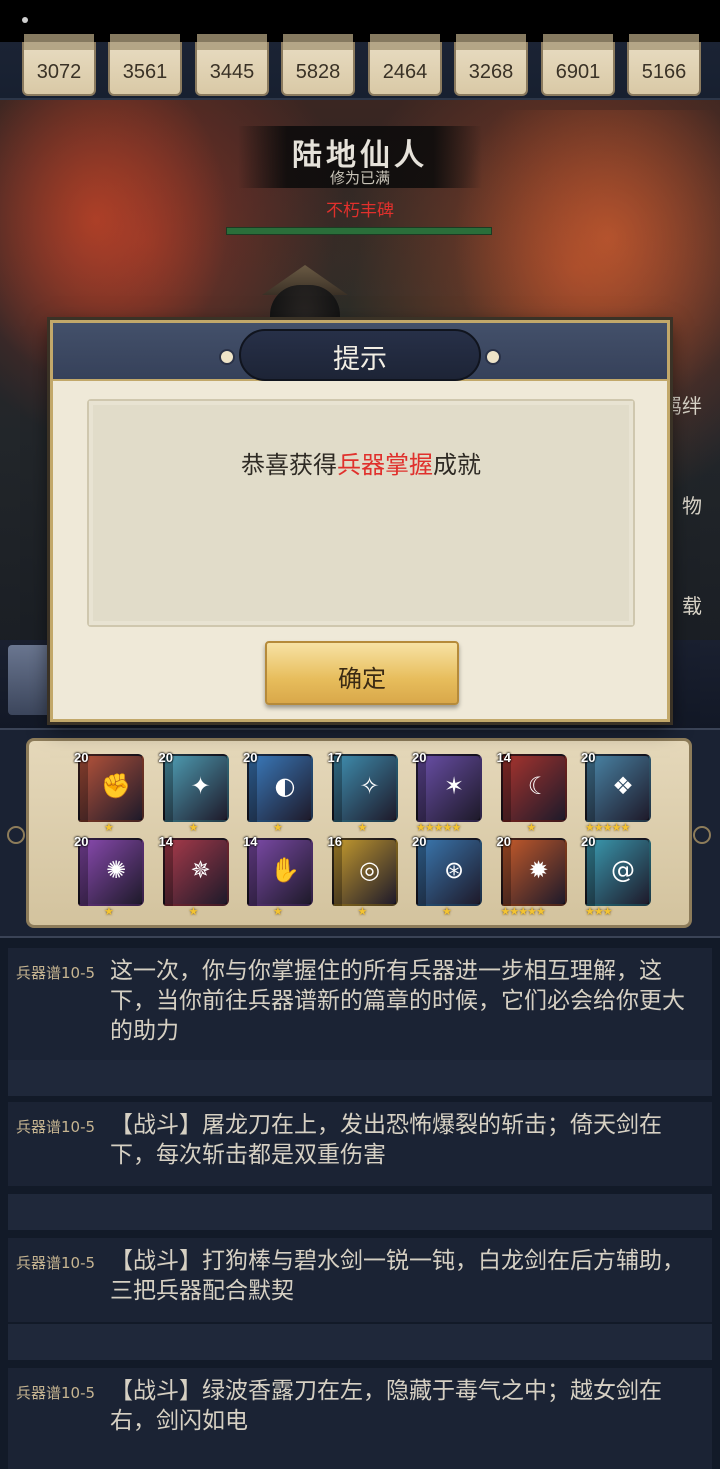 This screenshot has width=720, height=1469. I want to click on dialog-header: 提示, so click(360, 352).